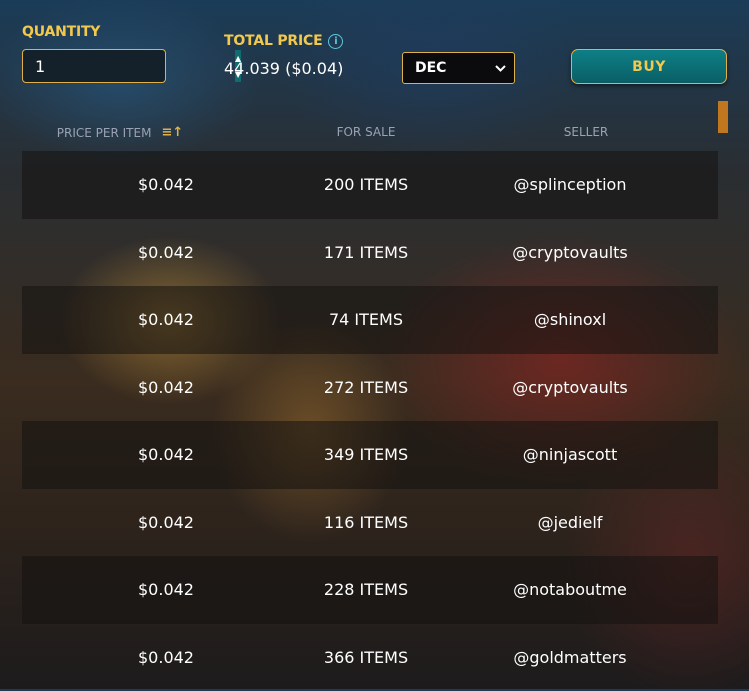  What do you see at coordinates (570, 454) in the screenshot?
I see `seller-cell: @ninjascott` at bounding box center [570, 454].